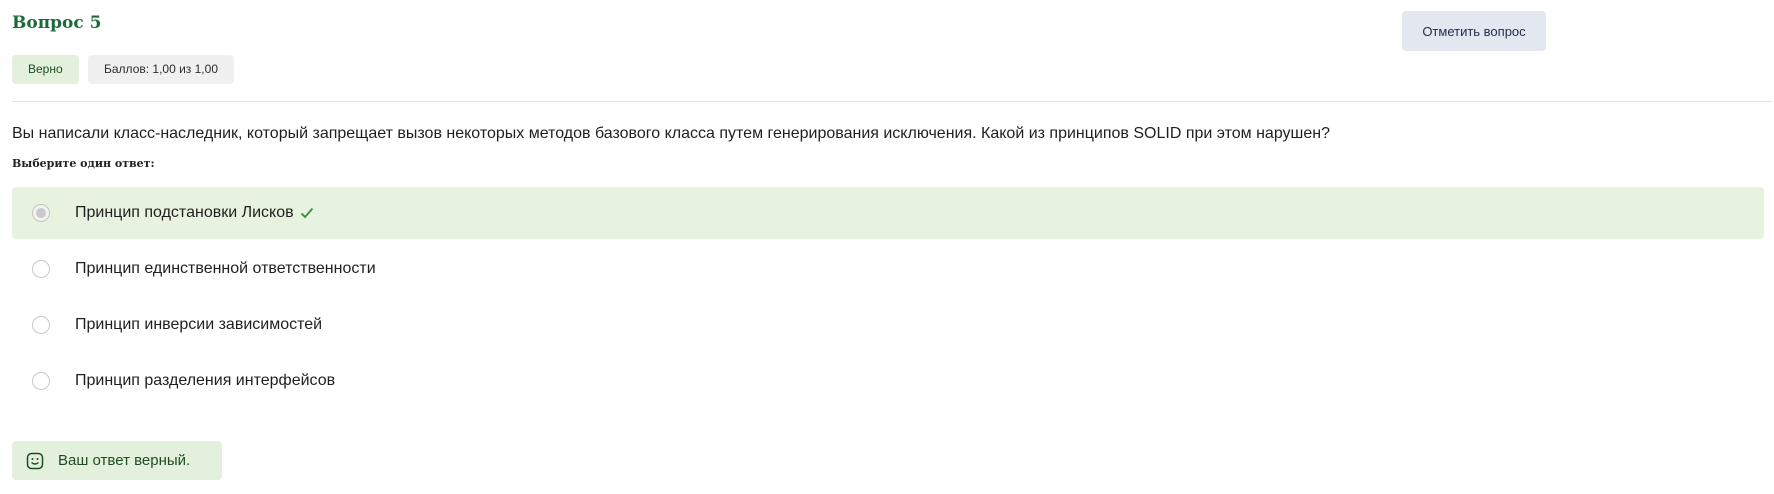  What do you see at coordinates (45, 69) in the screenshot?
I see `status-badge: Верно` at bounding box center [45, 69].